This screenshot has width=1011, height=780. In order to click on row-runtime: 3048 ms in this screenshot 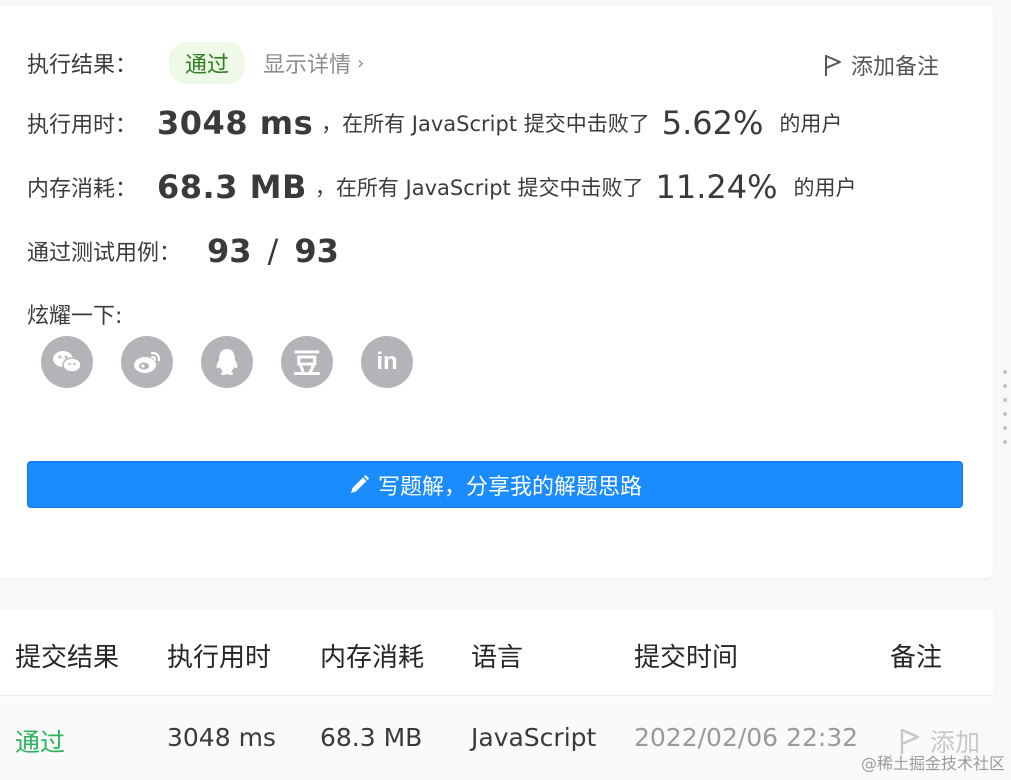, I will do `click(221, 737)`.